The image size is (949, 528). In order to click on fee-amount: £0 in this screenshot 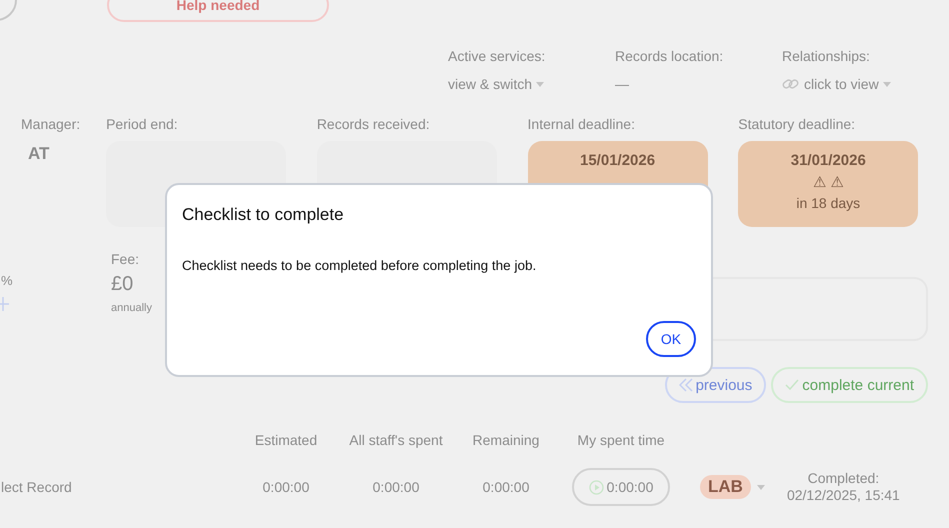, I will do `click(122, 284)`.